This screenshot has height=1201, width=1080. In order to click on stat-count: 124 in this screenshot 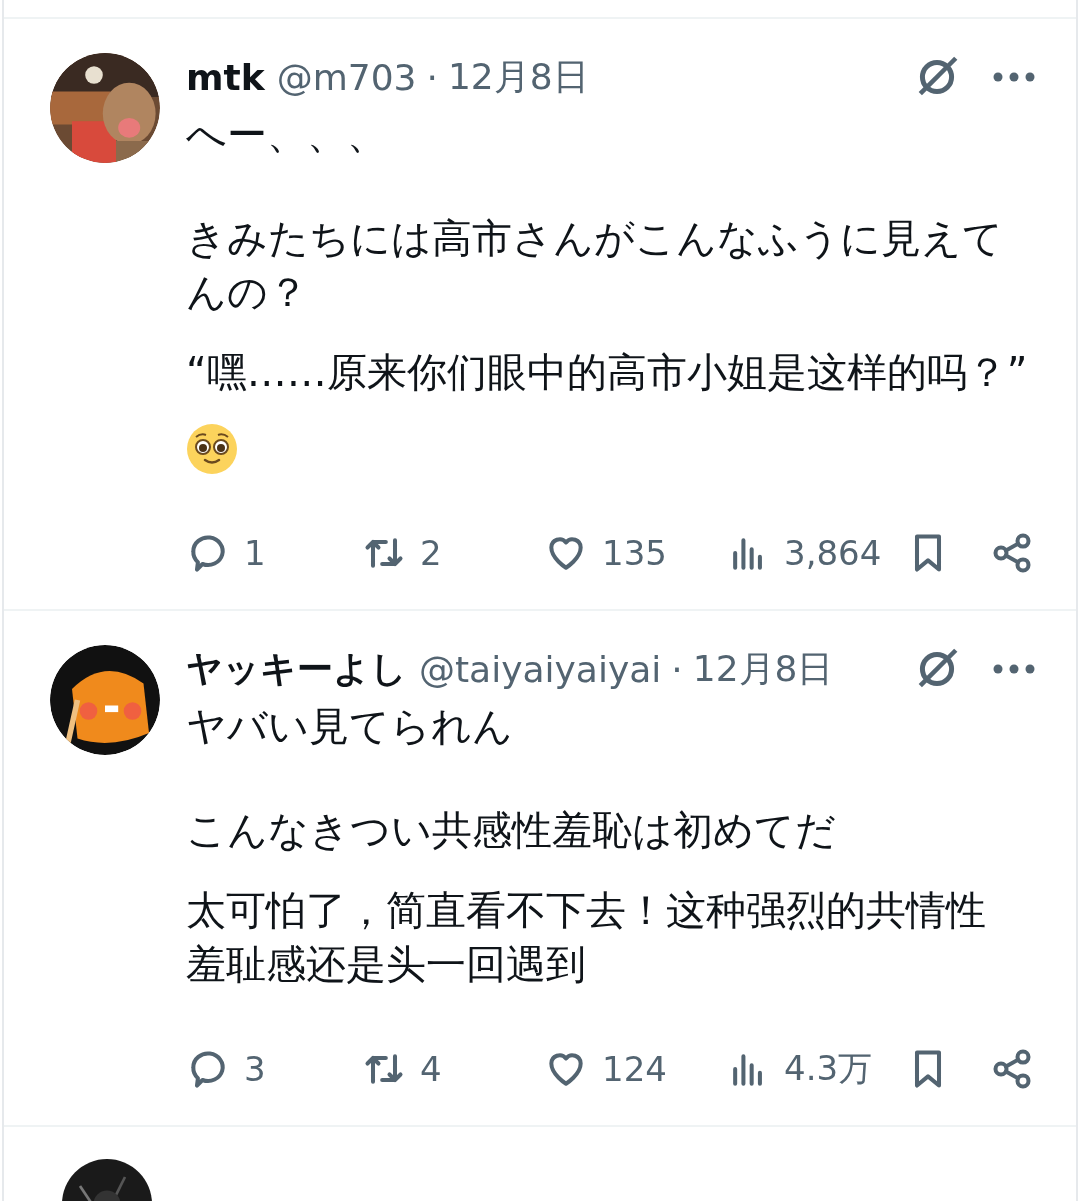, I will do `click(634, 1069)`.